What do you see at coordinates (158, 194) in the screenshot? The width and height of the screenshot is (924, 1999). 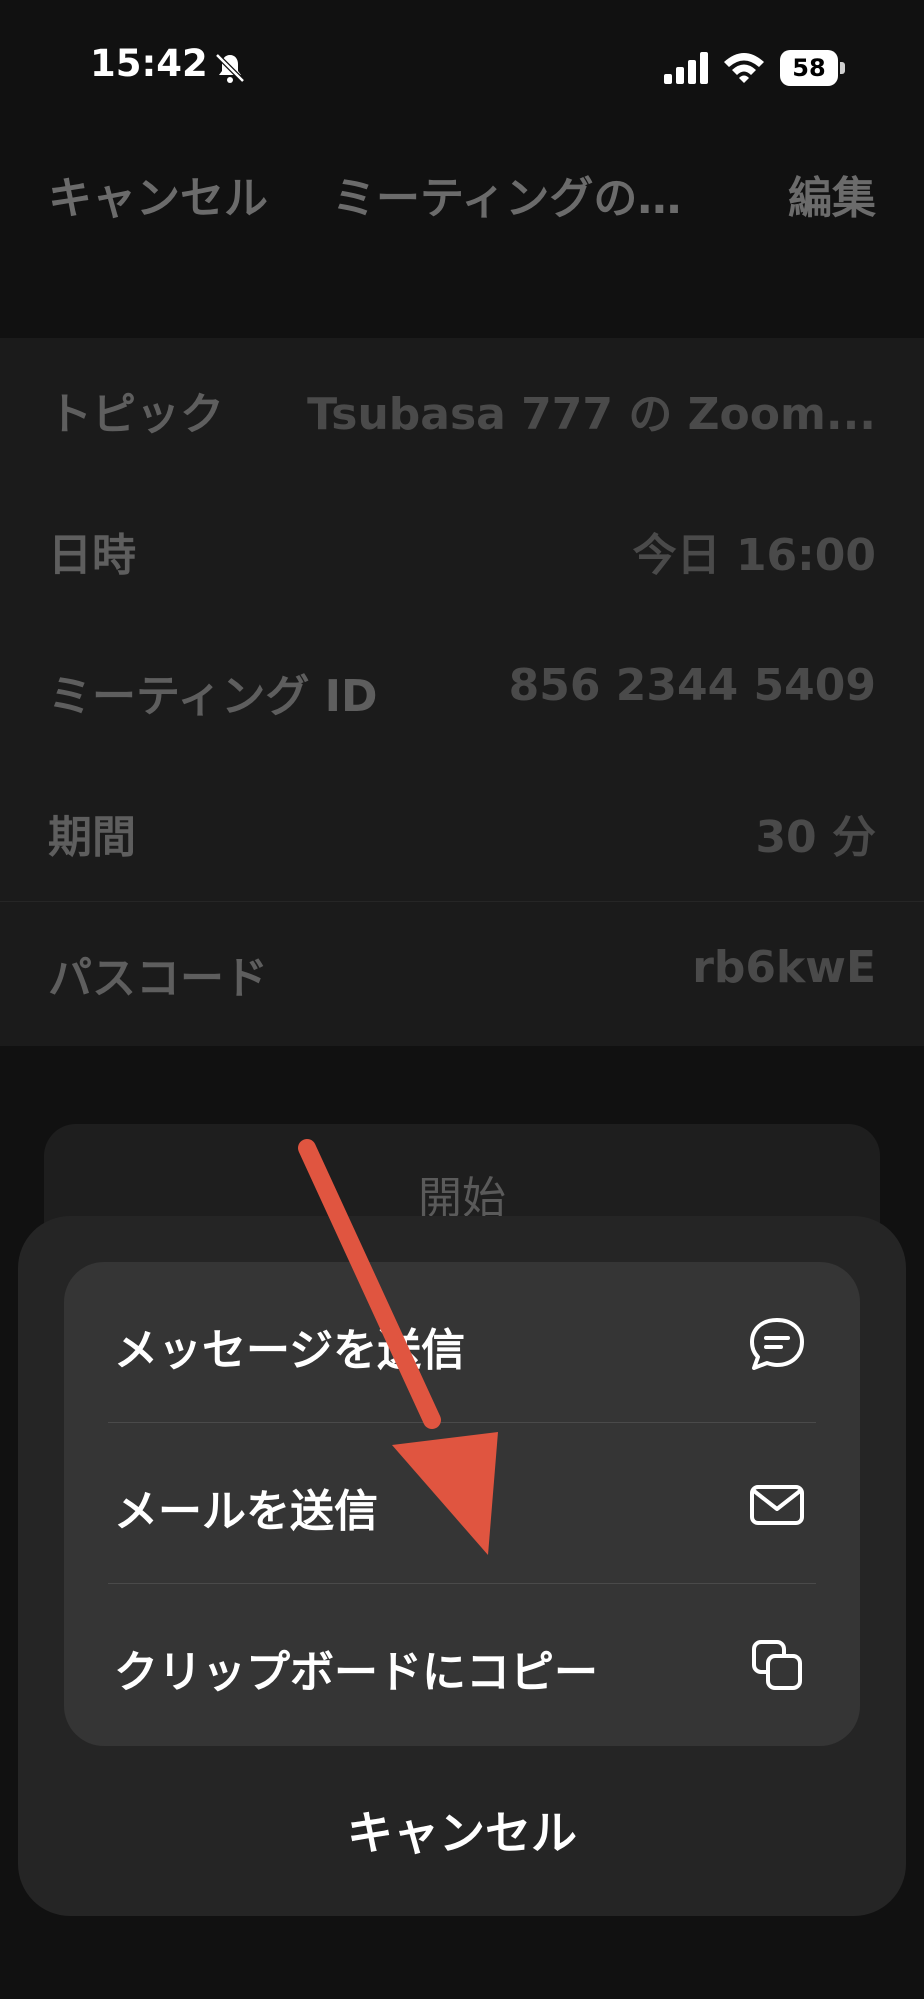 I see `nav-cancel-button: キャンセル` at bounding box center [158, 194].